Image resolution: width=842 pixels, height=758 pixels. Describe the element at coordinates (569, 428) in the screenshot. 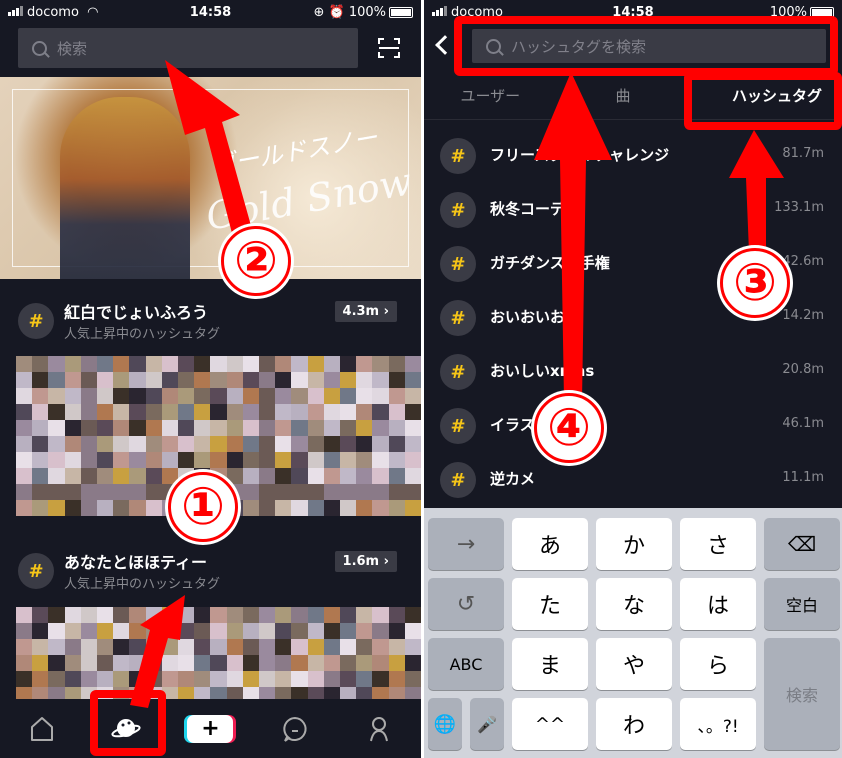

I see `annotation-number-4: ④` at that location.